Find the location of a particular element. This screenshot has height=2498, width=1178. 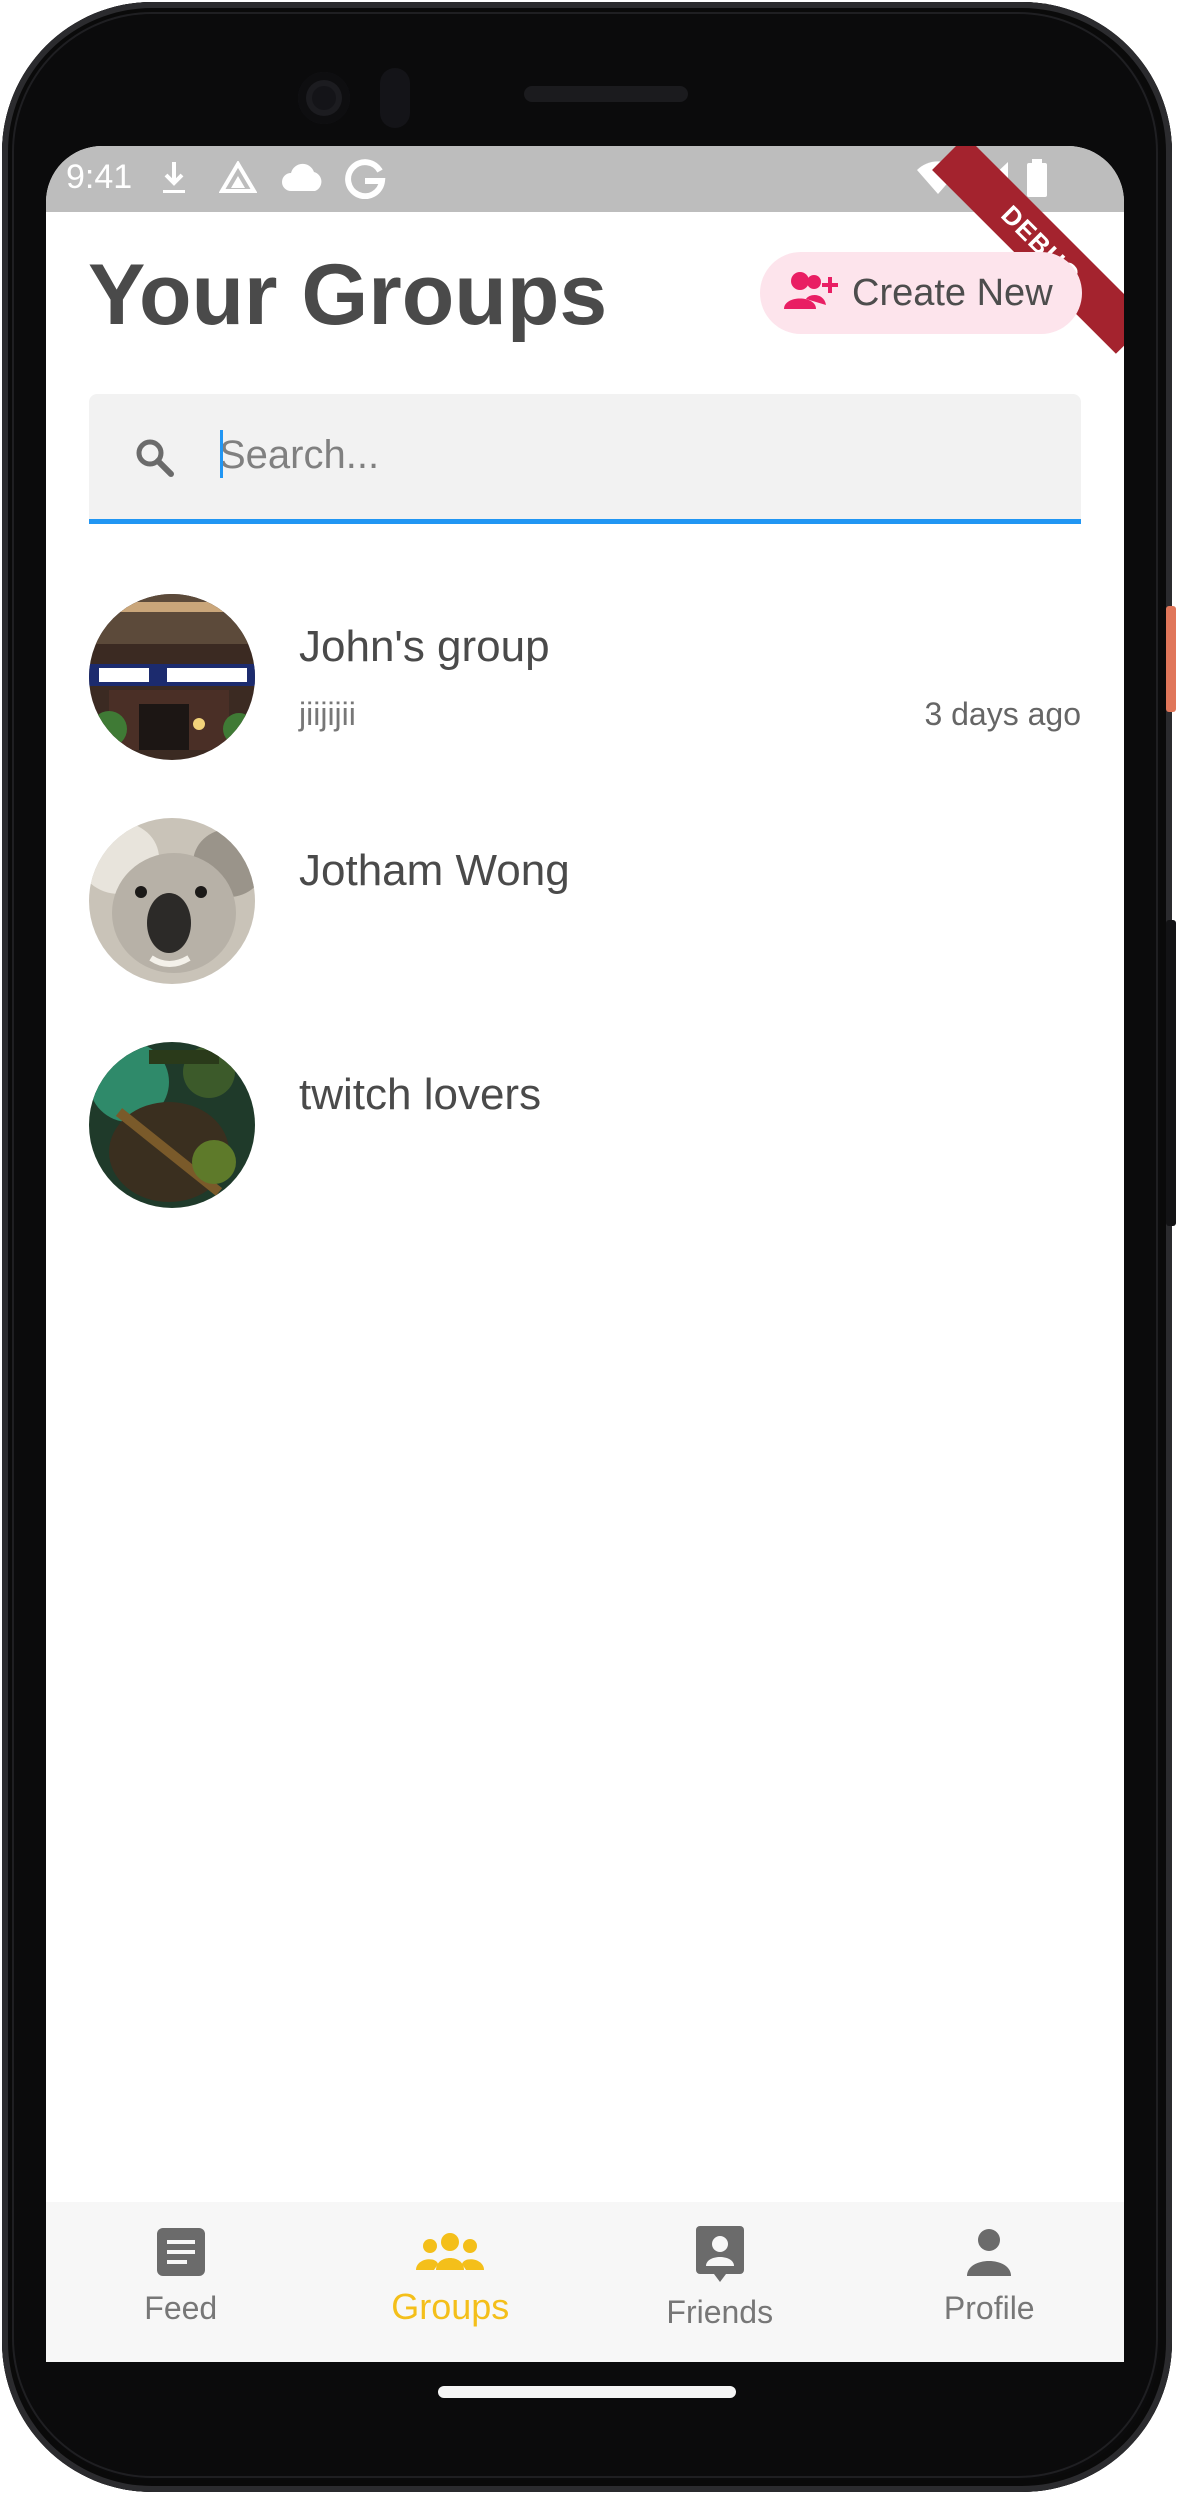

groups-icon is located at coordinates (450, 2254).